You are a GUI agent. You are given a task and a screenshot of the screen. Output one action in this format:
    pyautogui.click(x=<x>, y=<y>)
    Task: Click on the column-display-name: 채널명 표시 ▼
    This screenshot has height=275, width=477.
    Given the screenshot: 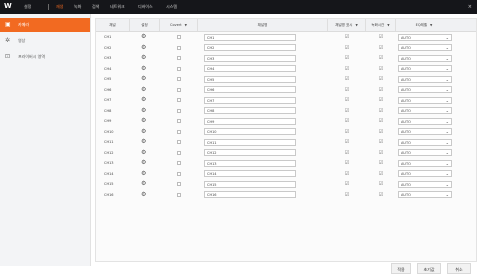 What is the action you would take?
    pyautogui.click(x=347, y=25)
    